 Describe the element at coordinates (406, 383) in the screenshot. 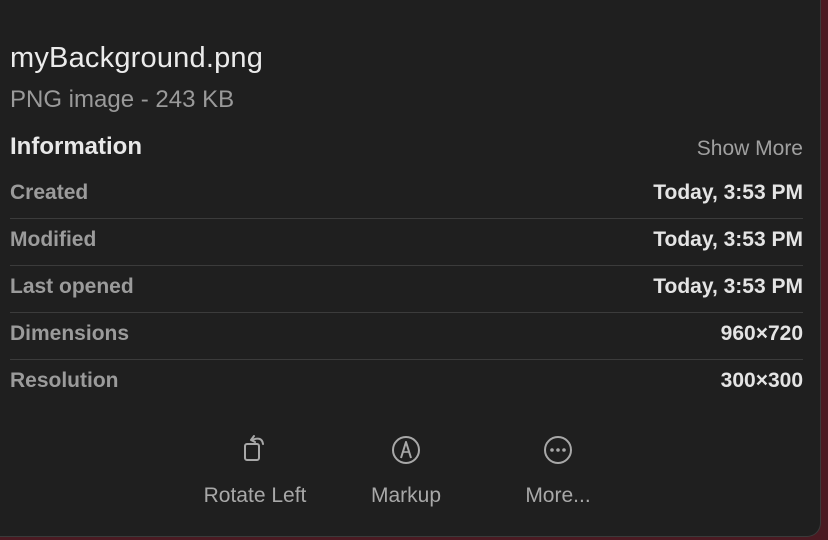

I see `info-row-resolution: Resolution 300×300` at that location.